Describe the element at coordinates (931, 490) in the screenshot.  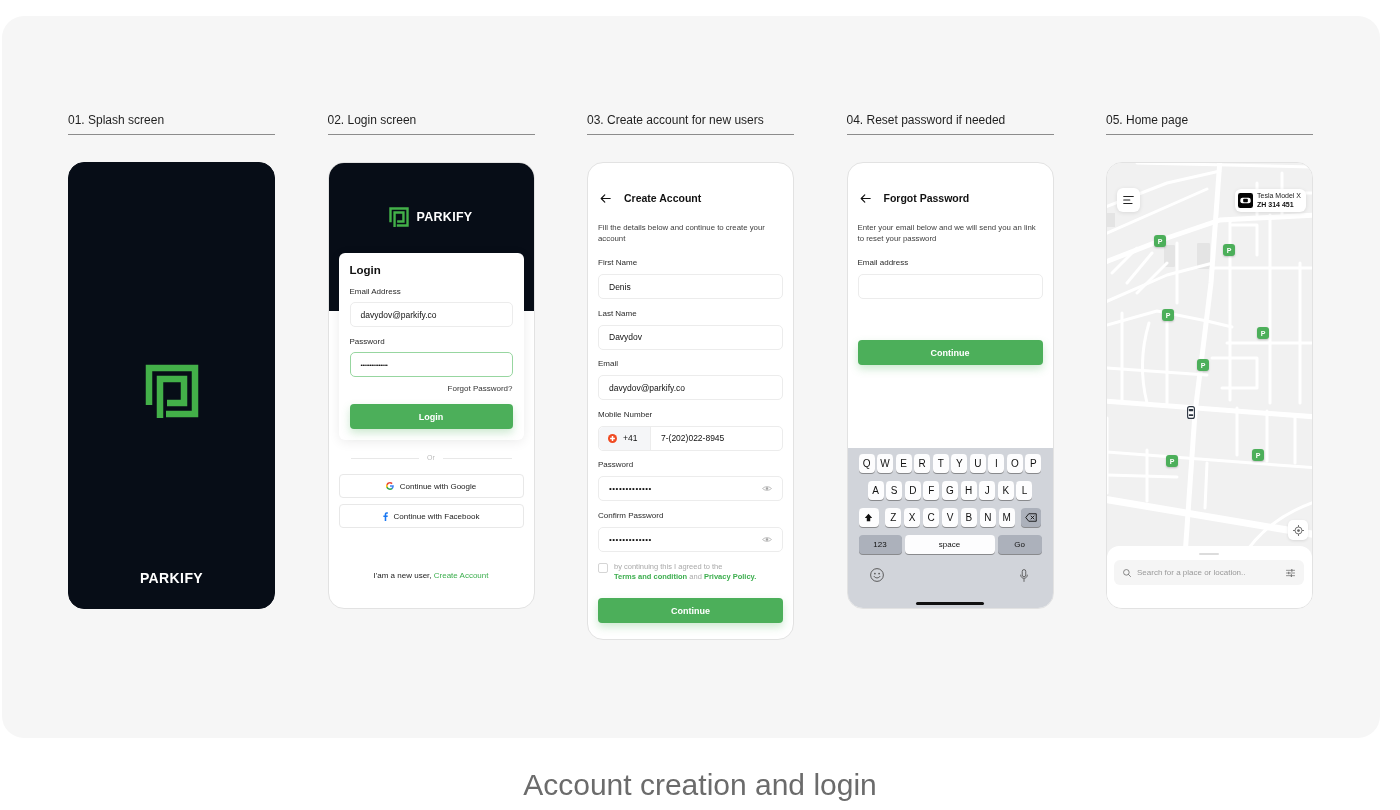
I see `keyboard-key: F` at that location.